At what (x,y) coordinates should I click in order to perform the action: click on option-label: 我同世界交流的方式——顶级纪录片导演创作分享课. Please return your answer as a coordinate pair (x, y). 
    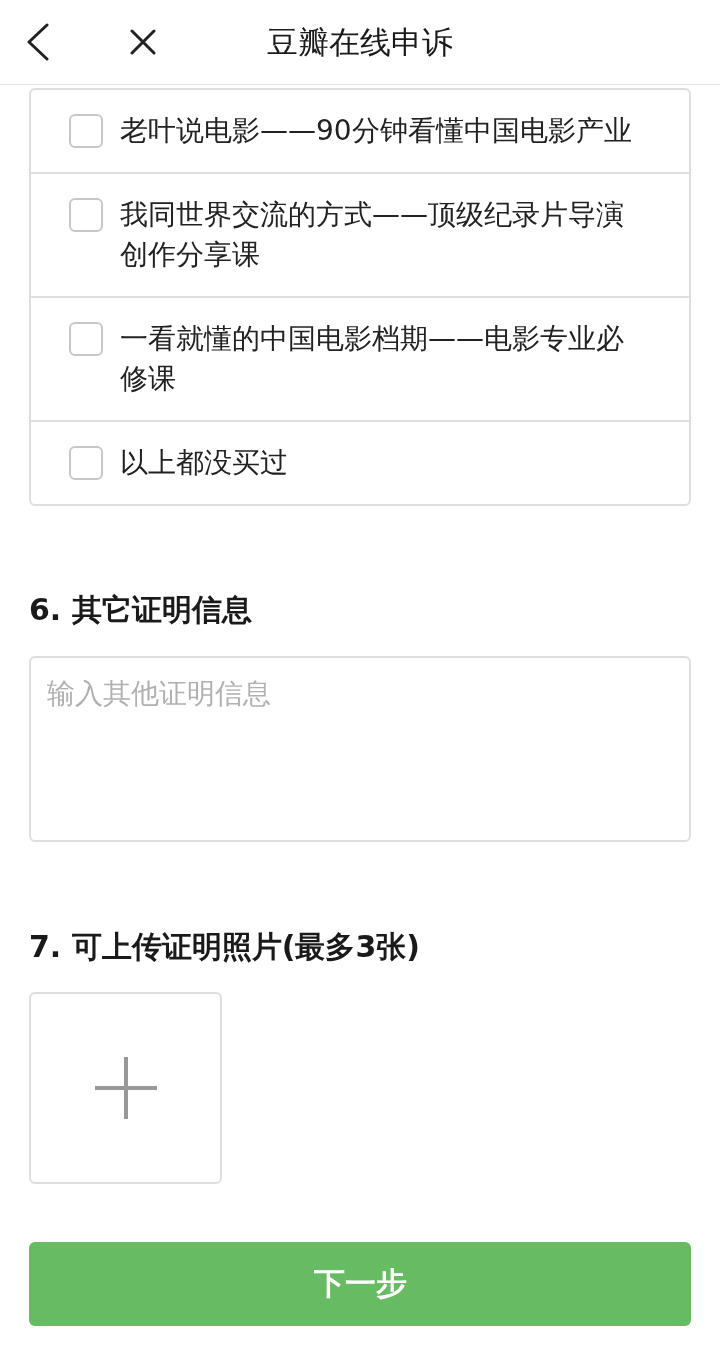
    Looking at the image, I should click on (372, 235).